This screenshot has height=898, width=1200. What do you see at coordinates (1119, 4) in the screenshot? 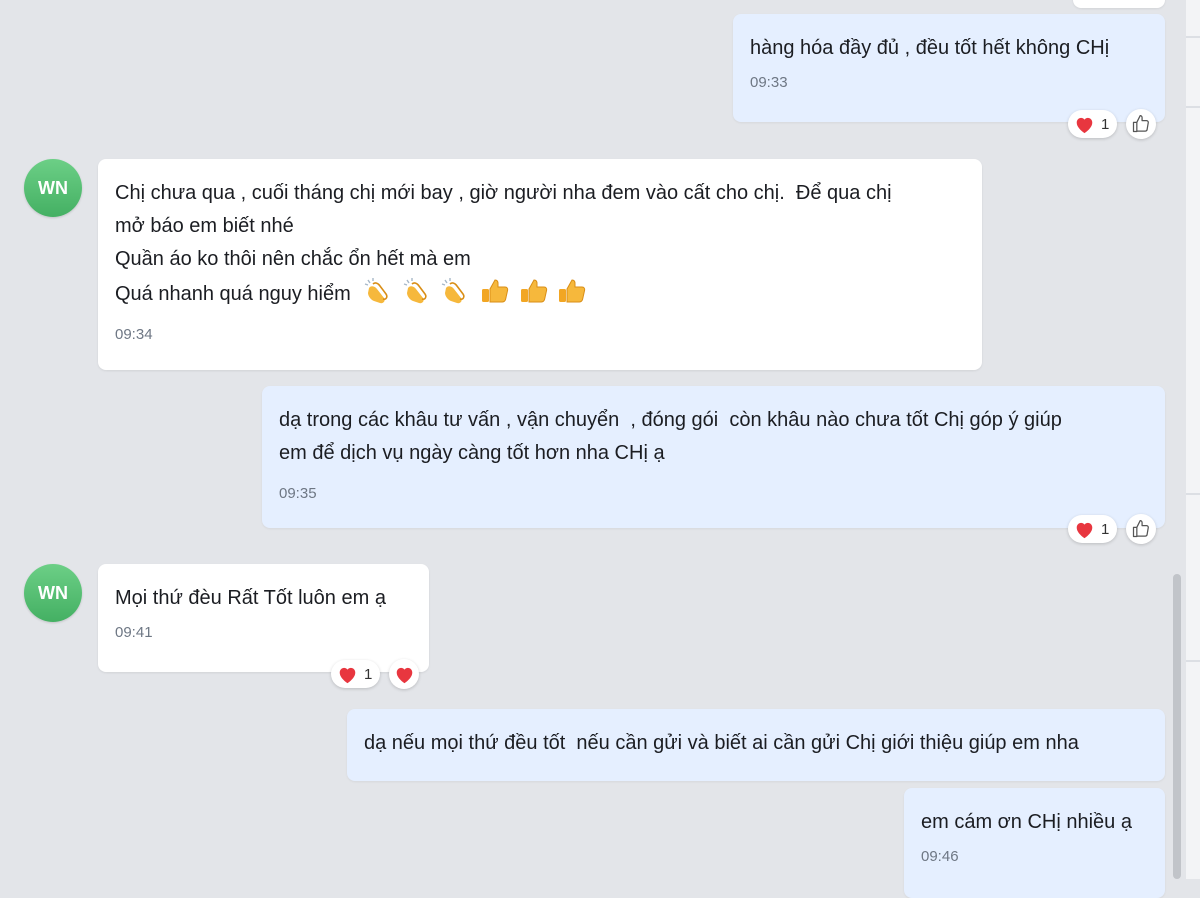
I see `previous-message-bubble` at bounding box center [1119, 4].